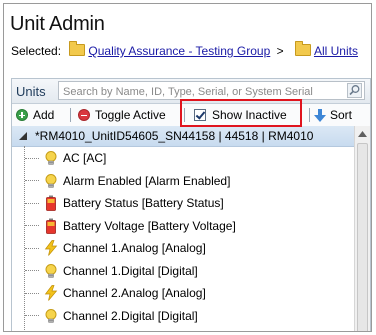 This screenshot has width=376, height=335. What do you see at coordinates (354, 90) in the screenshot?
I see `search-icon` at bounding box center [354, 90].